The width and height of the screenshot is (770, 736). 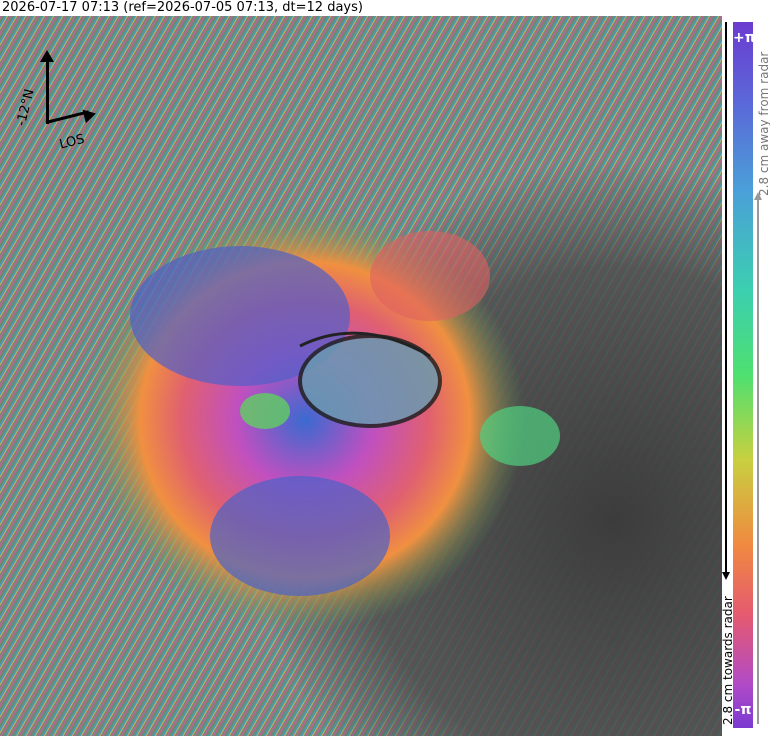 I want to click on towards-arrow-head, so click(x=726, y=576).